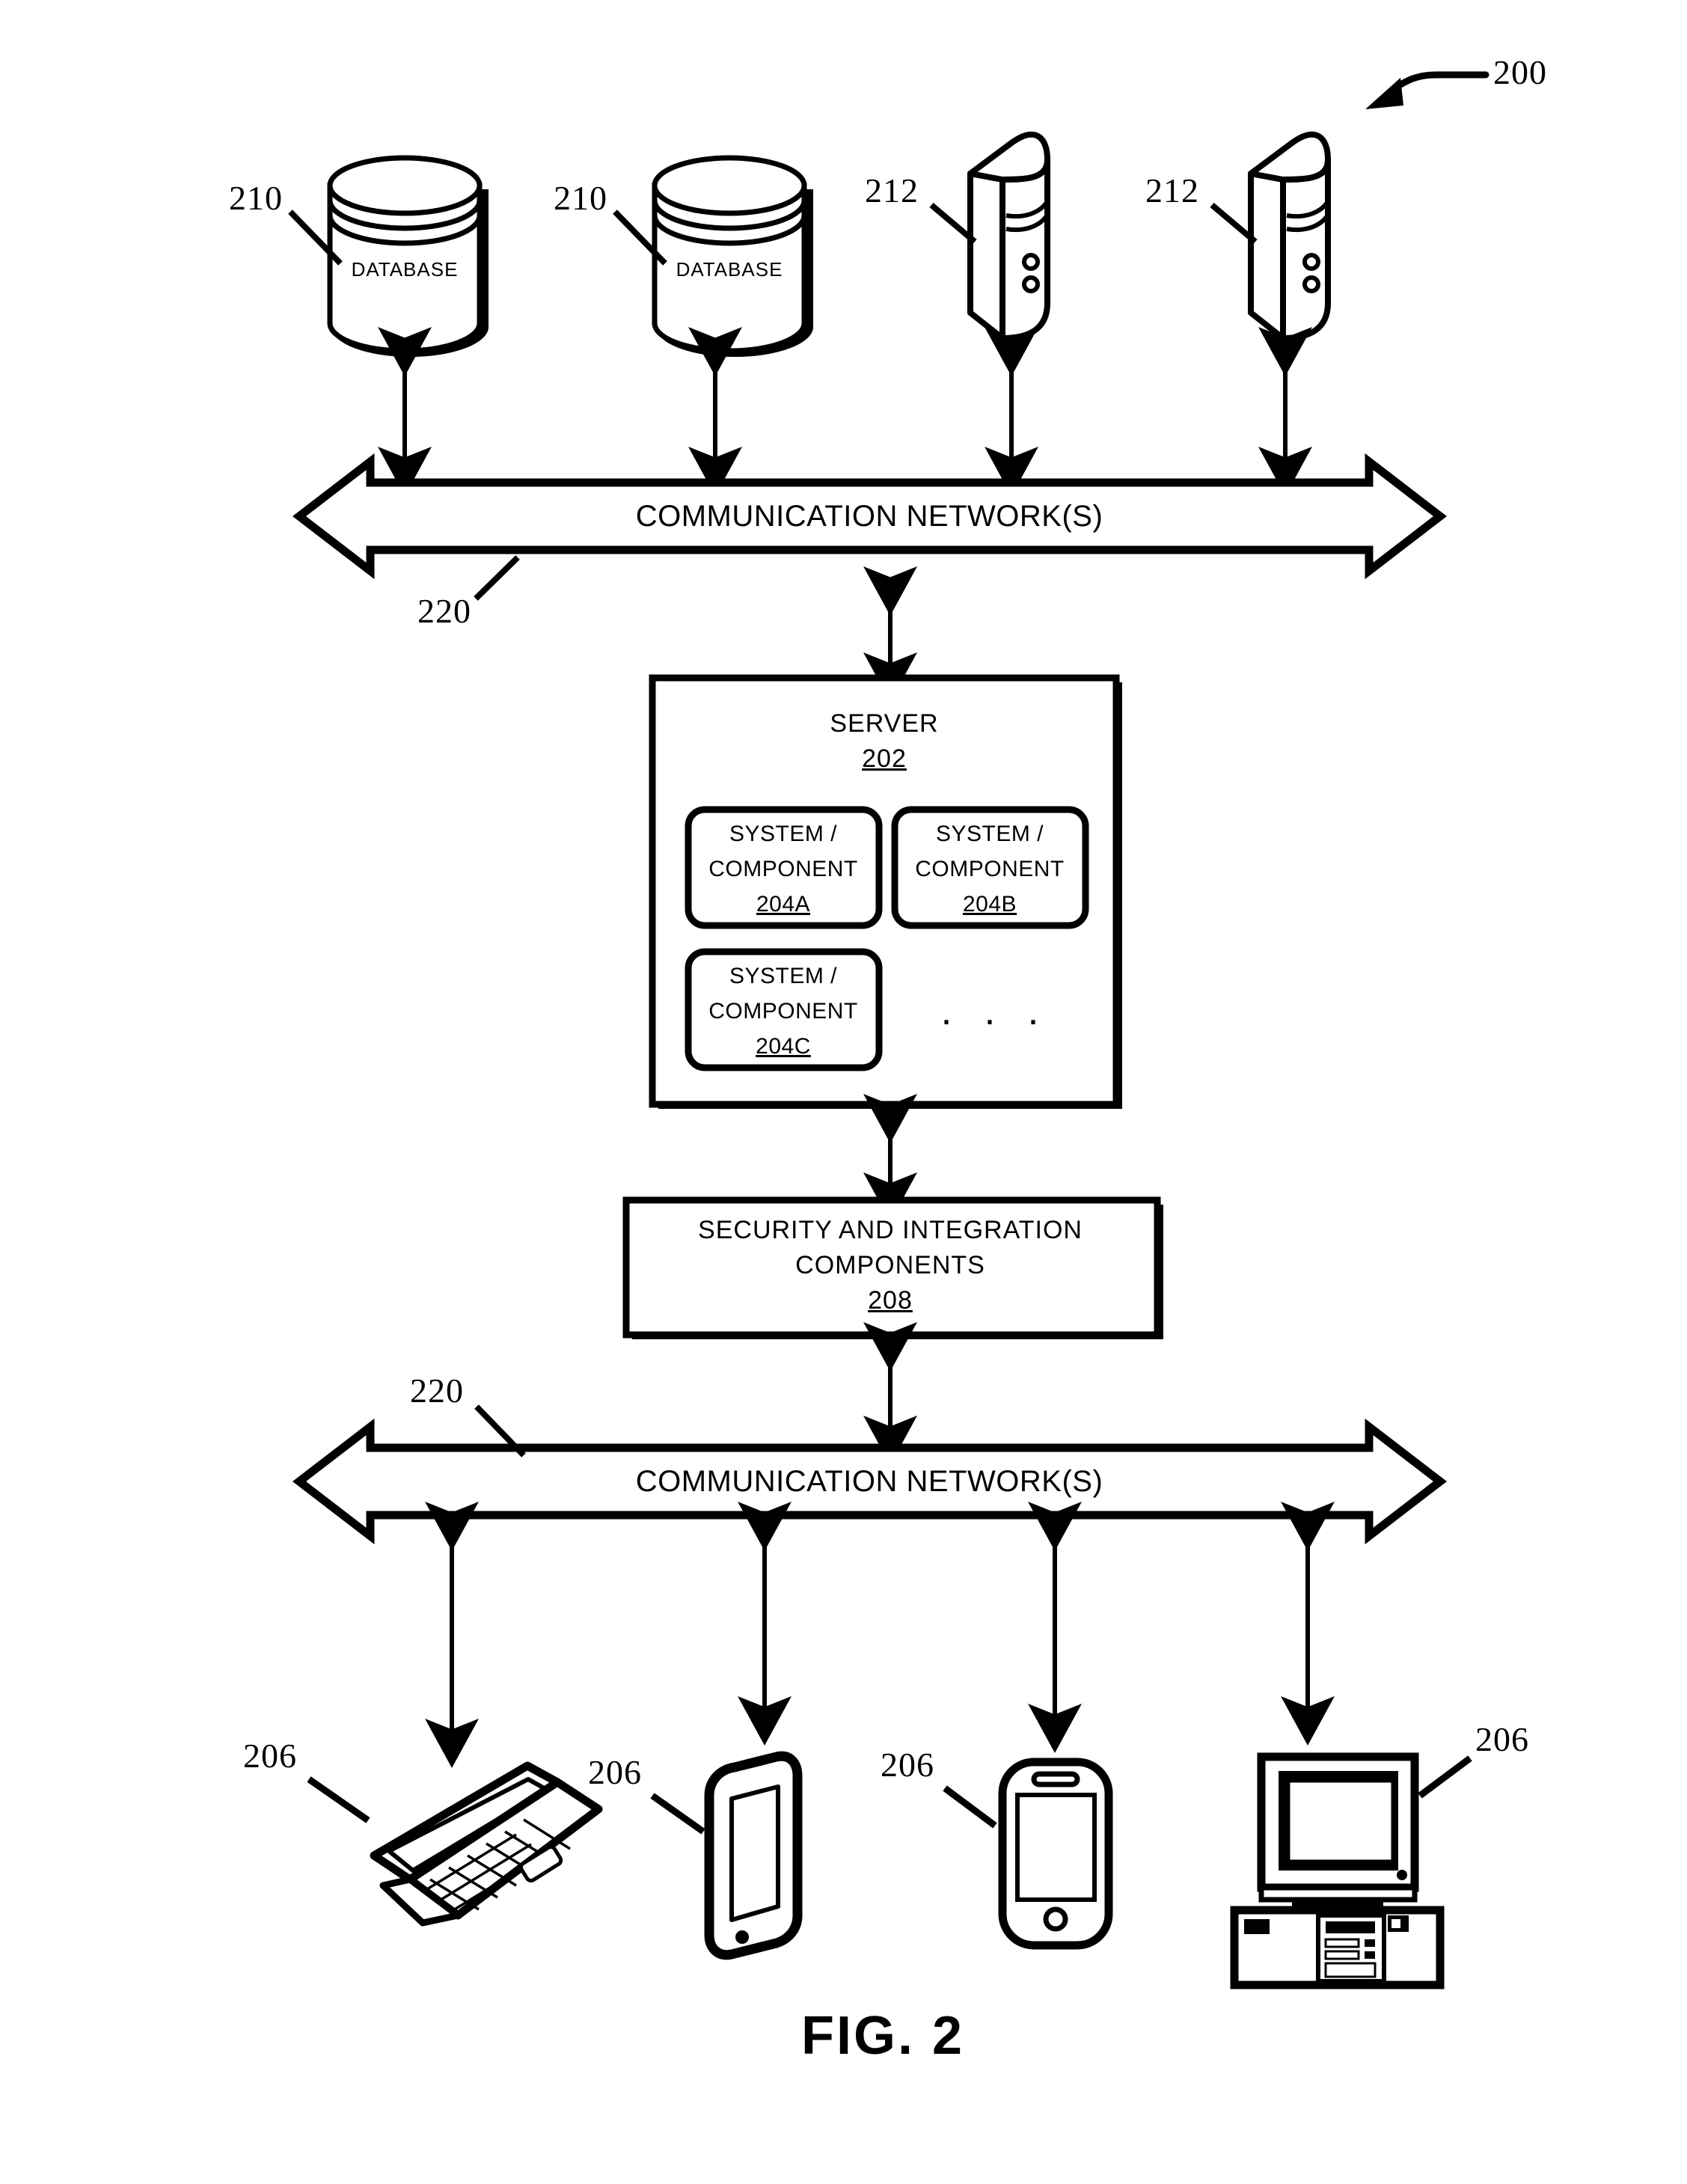 This screenshot has width=1687, height=2184. What do you see at coordinates (580, 198) in the screenshot?
I see `database-ref-2: 210` at bounding box center [580, 198].